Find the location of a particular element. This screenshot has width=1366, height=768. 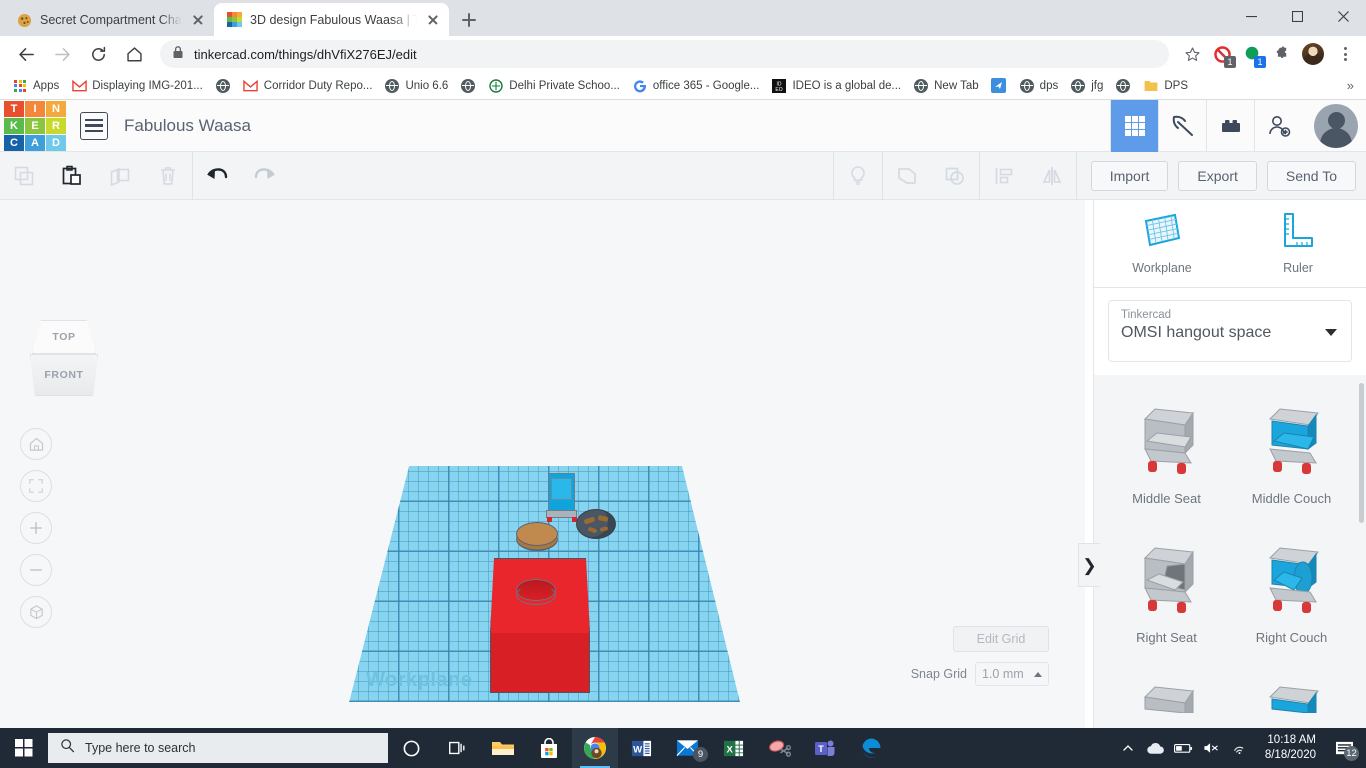

bookmark-blue-arrow is located at coordinates (999, 86).